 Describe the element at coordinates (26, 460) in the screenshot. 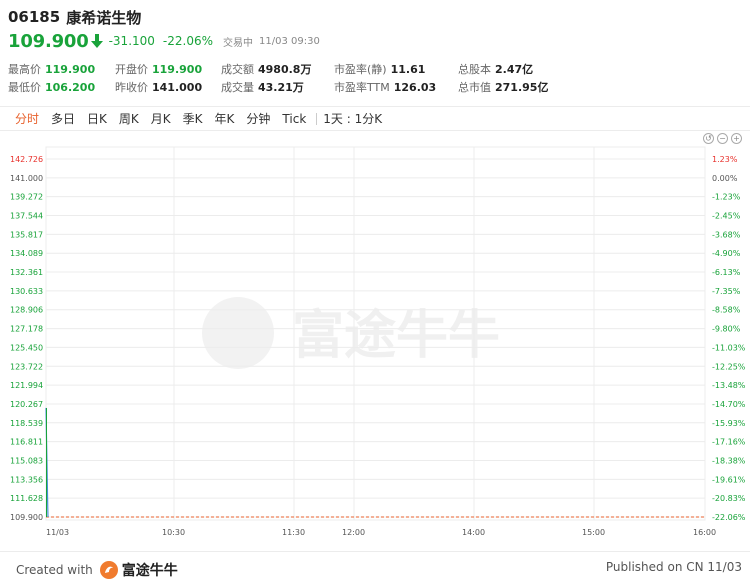

I see `y-axis-label: 115.083` at that location.